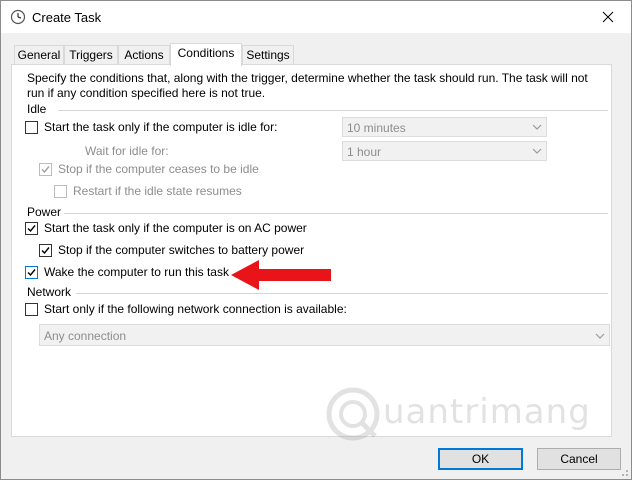 This screenshot has width=632, height=480. I want to click on close-button, so click(608, 17).